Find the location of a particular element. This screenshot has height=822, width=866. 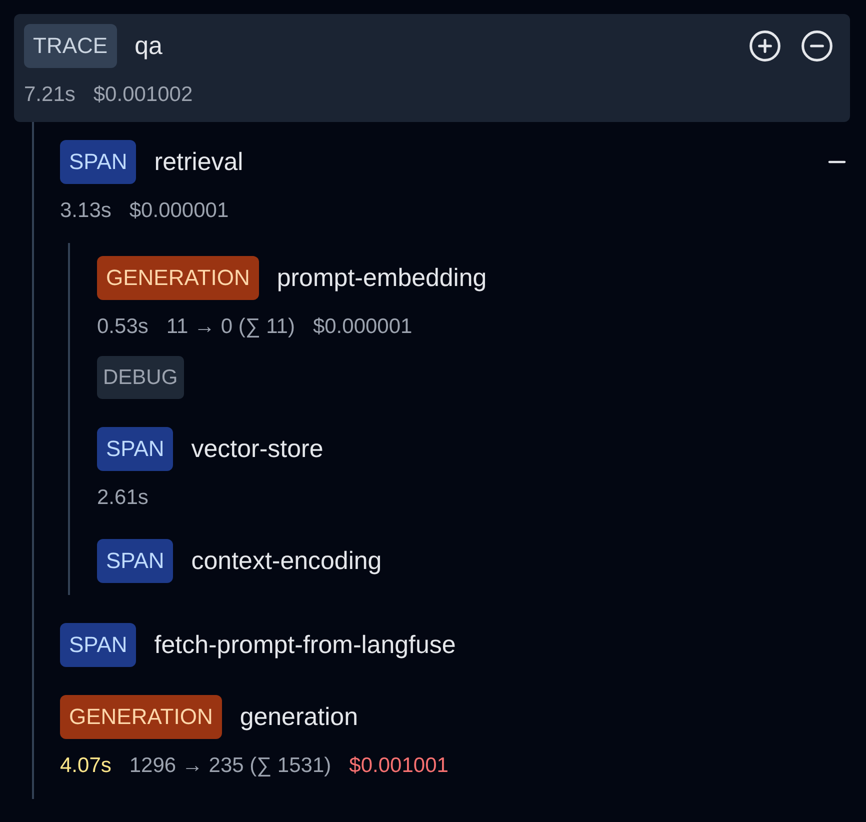

node-name: qa is located at coordinates (148, 46).